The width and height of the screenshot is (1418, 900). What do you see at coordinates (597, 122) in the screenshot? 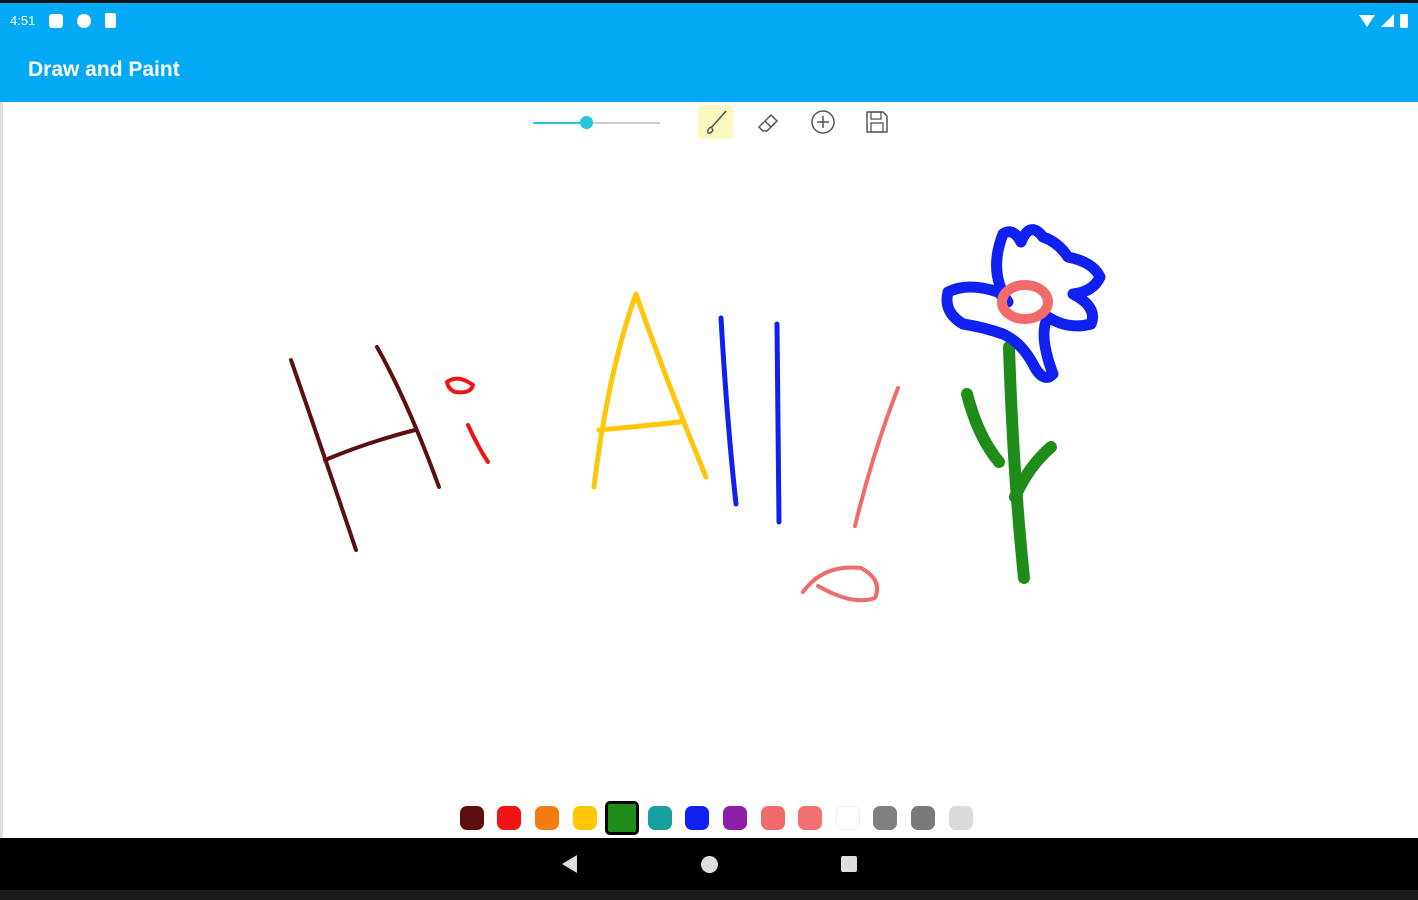
I see `brush-size-slider` at bounding box center [597, 122].